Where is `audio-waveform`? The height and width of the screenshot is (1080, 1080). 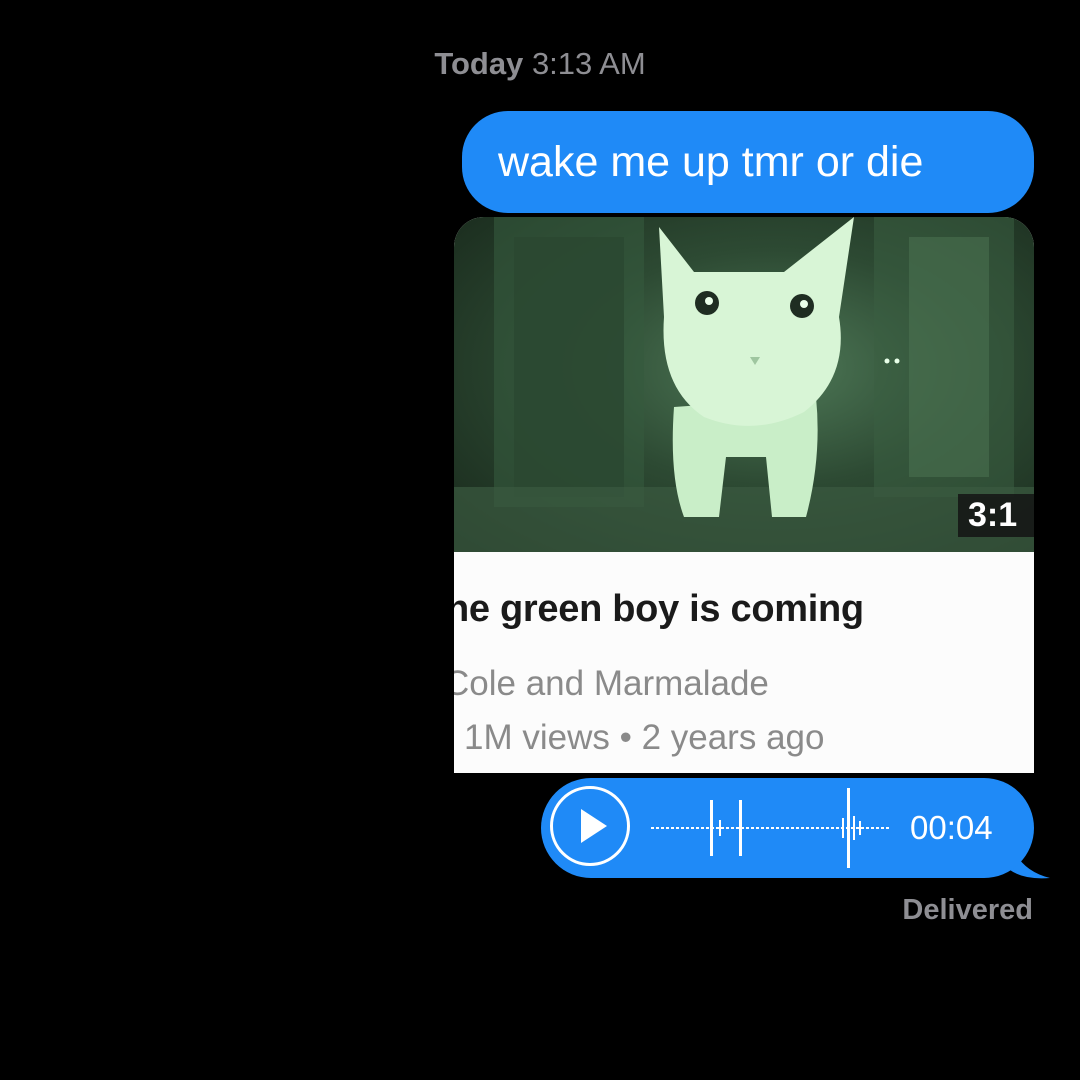 audio-waveform is located at coordinates (774, 828).